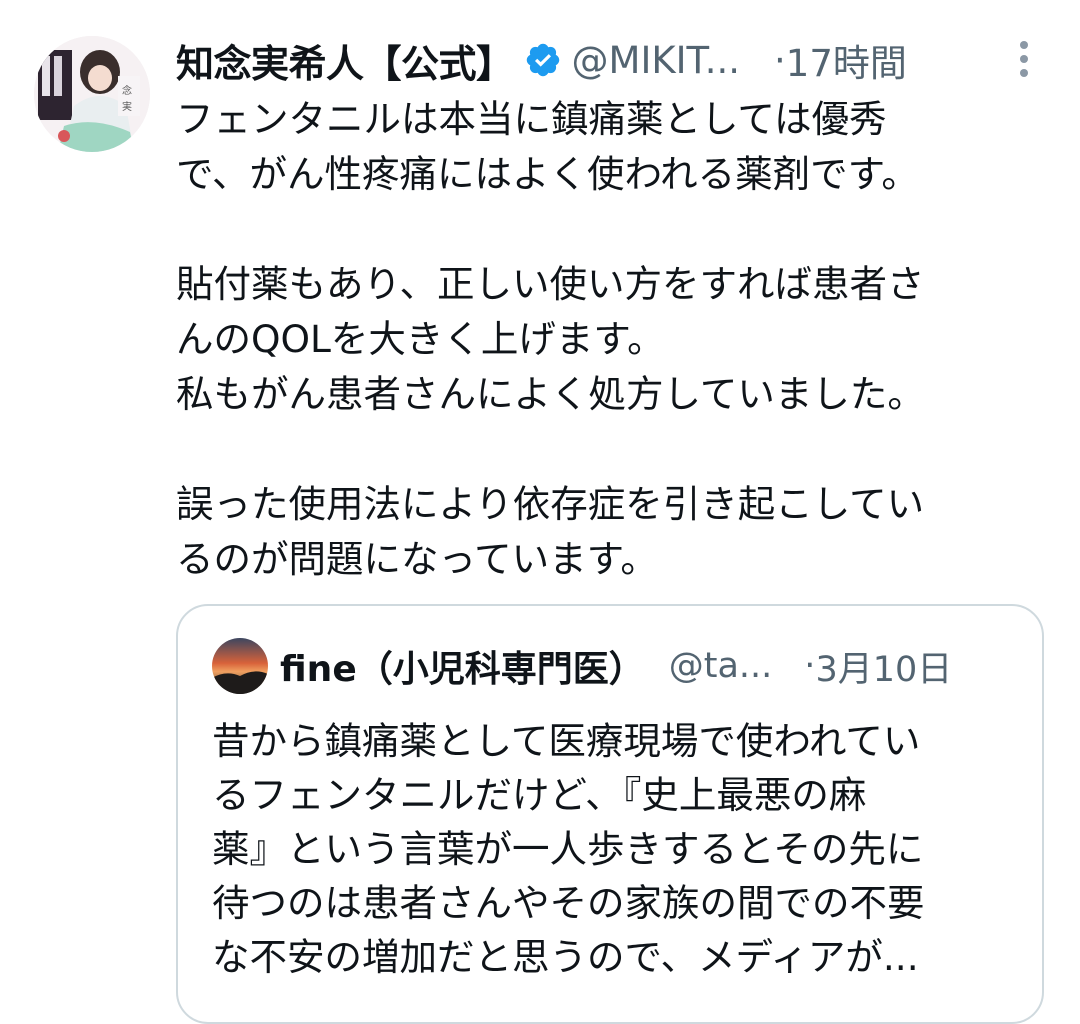  What do you see at coordinates (543, 60) in the screenshot?
I see `verified-badge-icon` at bounding box center [543, 60].